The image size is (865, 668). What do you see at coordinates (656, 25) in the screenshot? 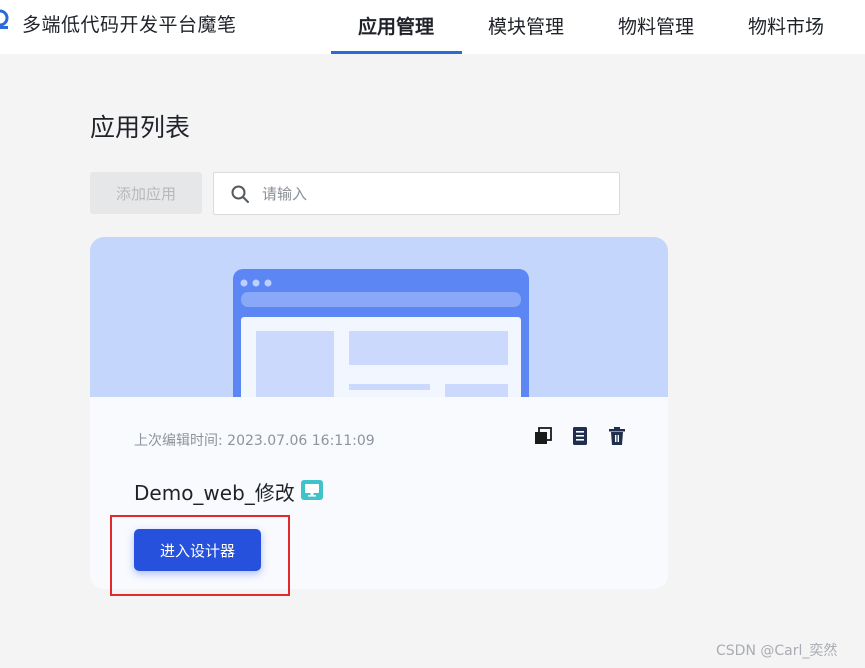
I see `nav-material-management: 物料管理` at bounding box center [656, 25].